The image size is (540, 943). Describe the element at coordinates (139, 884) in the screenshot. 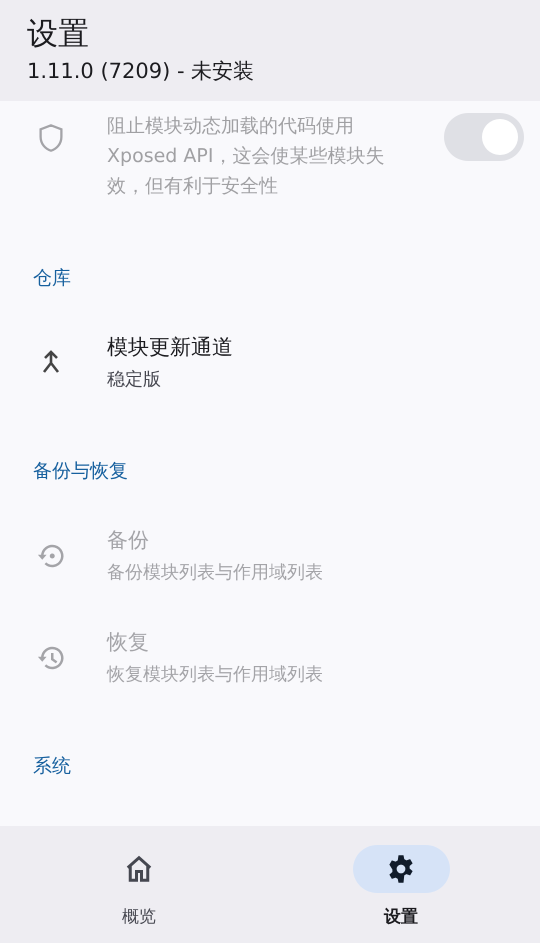

I see `nav-tab: 概览` at that location.